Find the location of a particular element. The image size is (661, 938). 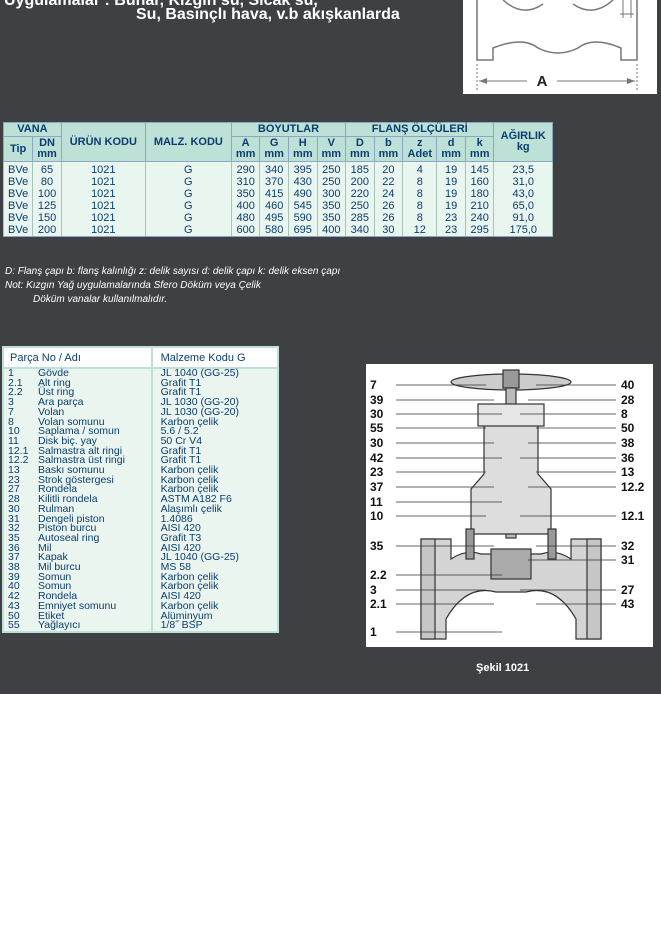

spec-row: BVe 80 1021 G 310 370 430 250 200 22 8 19 160 31,0 is located at coordinates (277, 182).